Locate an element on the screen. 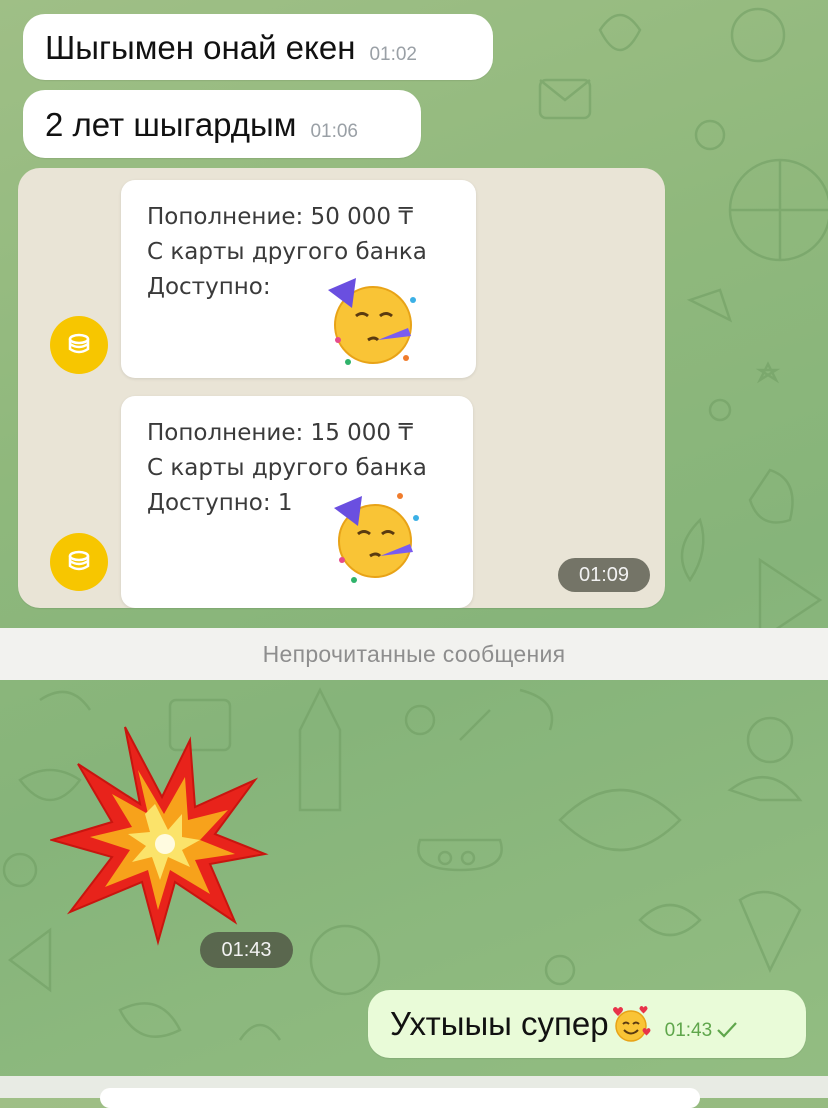  check-icon is located at coordinates (727, 1030).